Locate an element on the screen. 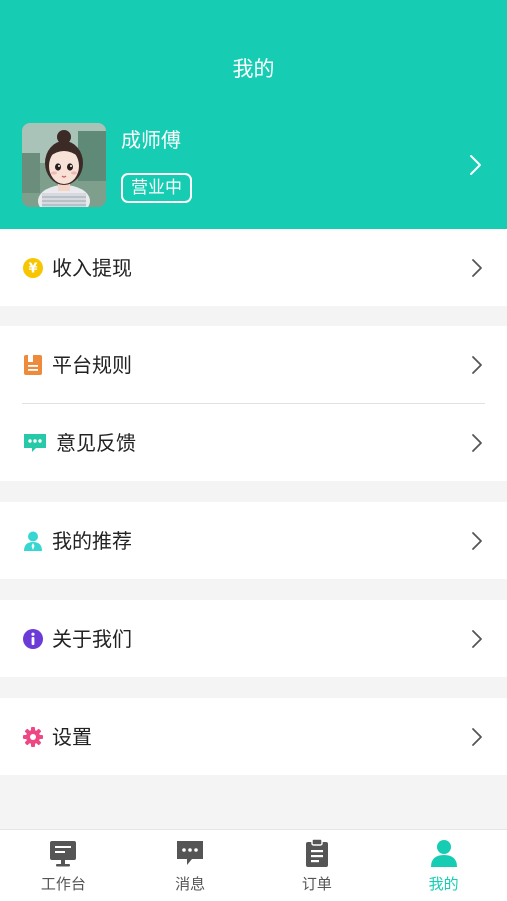 The width and height of the screenshot is (507, 901). bottom-tab-bar: 工作台 消息 订单 我的 is located at coordinates (253, 865).